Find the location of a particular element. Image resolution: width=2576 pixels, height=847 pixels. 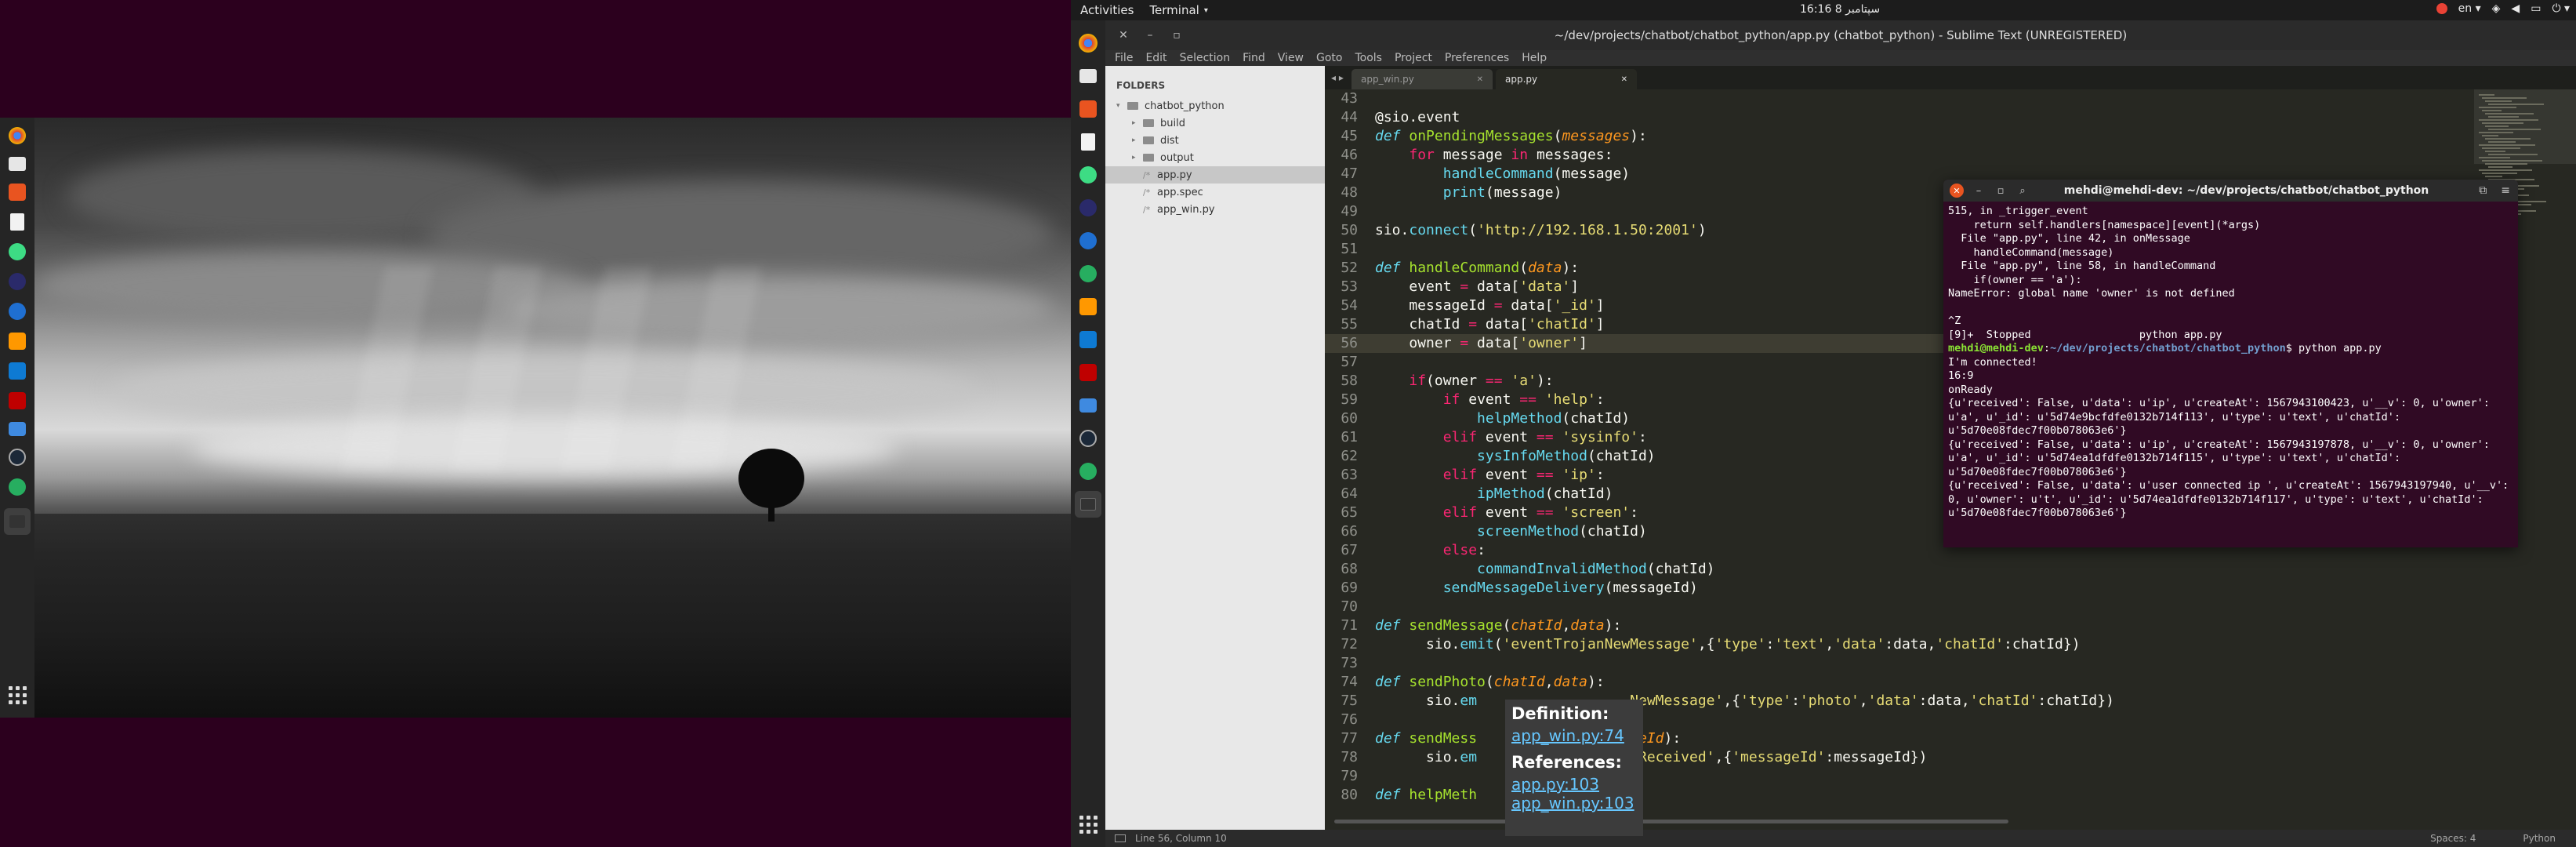

hamburger-menu-icon: ≡ is located at coordinates (2506, 190).